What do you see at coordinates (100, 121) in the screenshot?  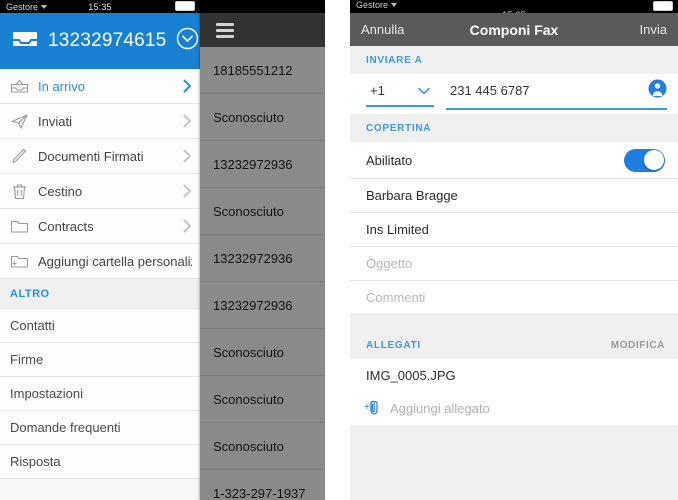 I see `sidebar-item-inviati: Inviati` at bounding box center [100, 121].